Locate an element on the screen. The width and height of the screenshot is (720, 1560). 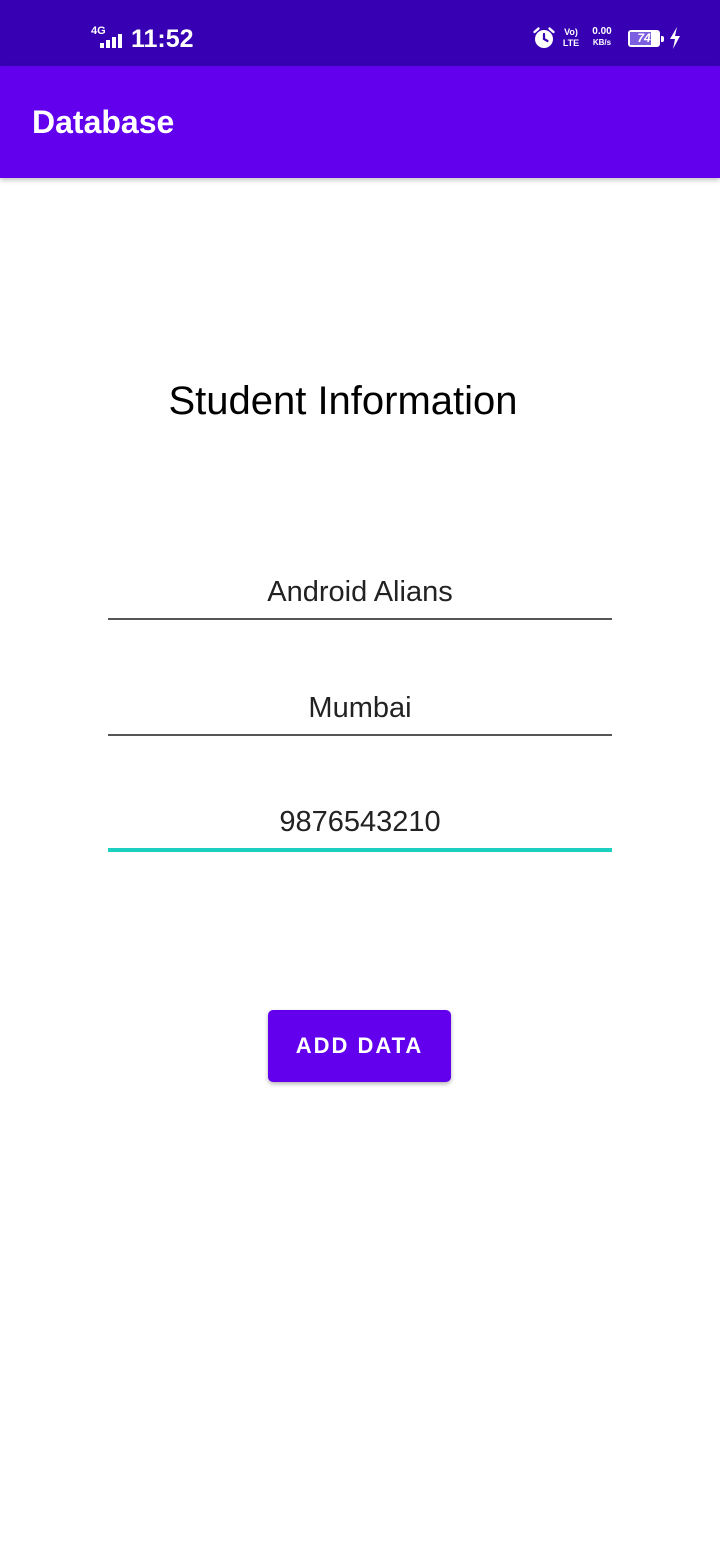
clock: 11:52 is located at coordinates (162, 39).